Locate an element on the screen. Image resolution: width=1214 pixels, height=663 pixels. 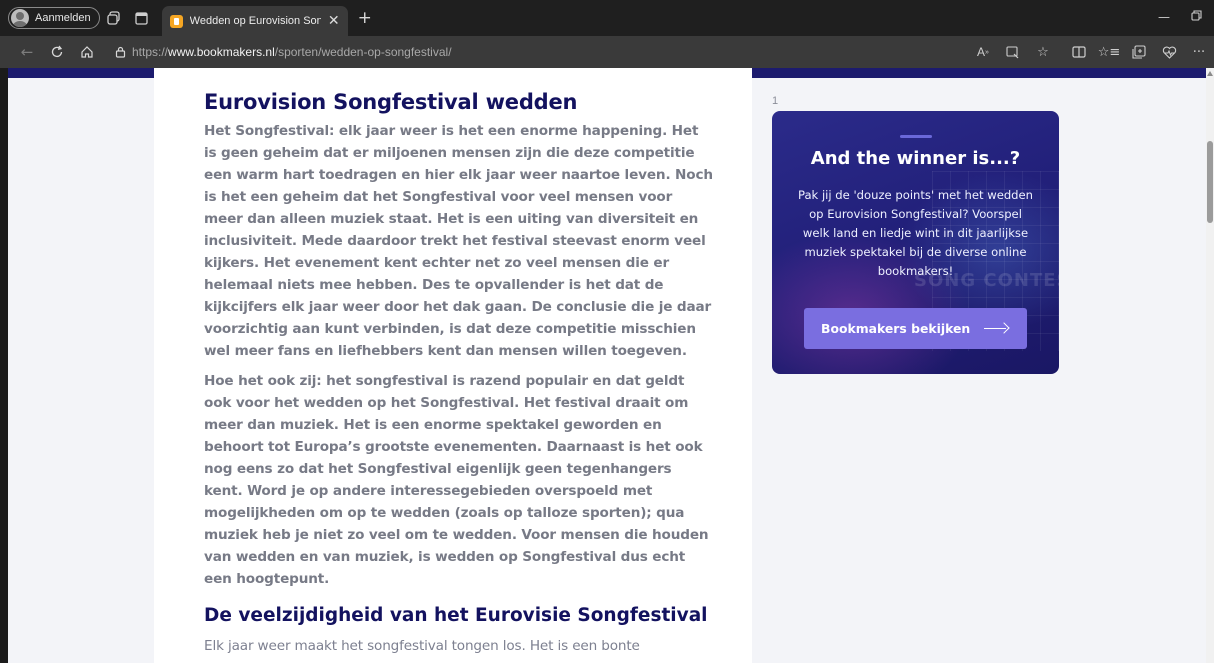
immersive-reader-icon is located at coordinates (1013, 52).